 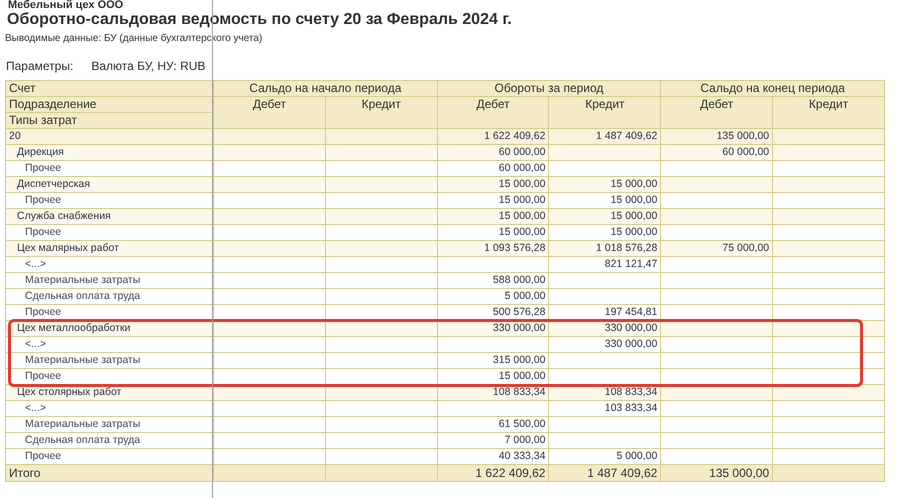 What do you see at coordinates (110, 136) in the screenshot?
I see `row-label: 20` at bounding box center [110, 136].